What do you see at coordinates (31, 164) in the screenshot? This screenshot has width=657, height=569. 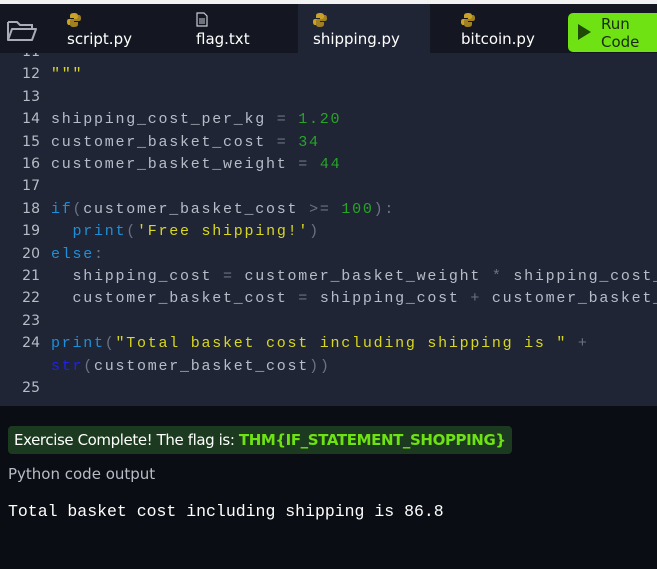 I see `line-number: 16` at bounding box center [31, 164].